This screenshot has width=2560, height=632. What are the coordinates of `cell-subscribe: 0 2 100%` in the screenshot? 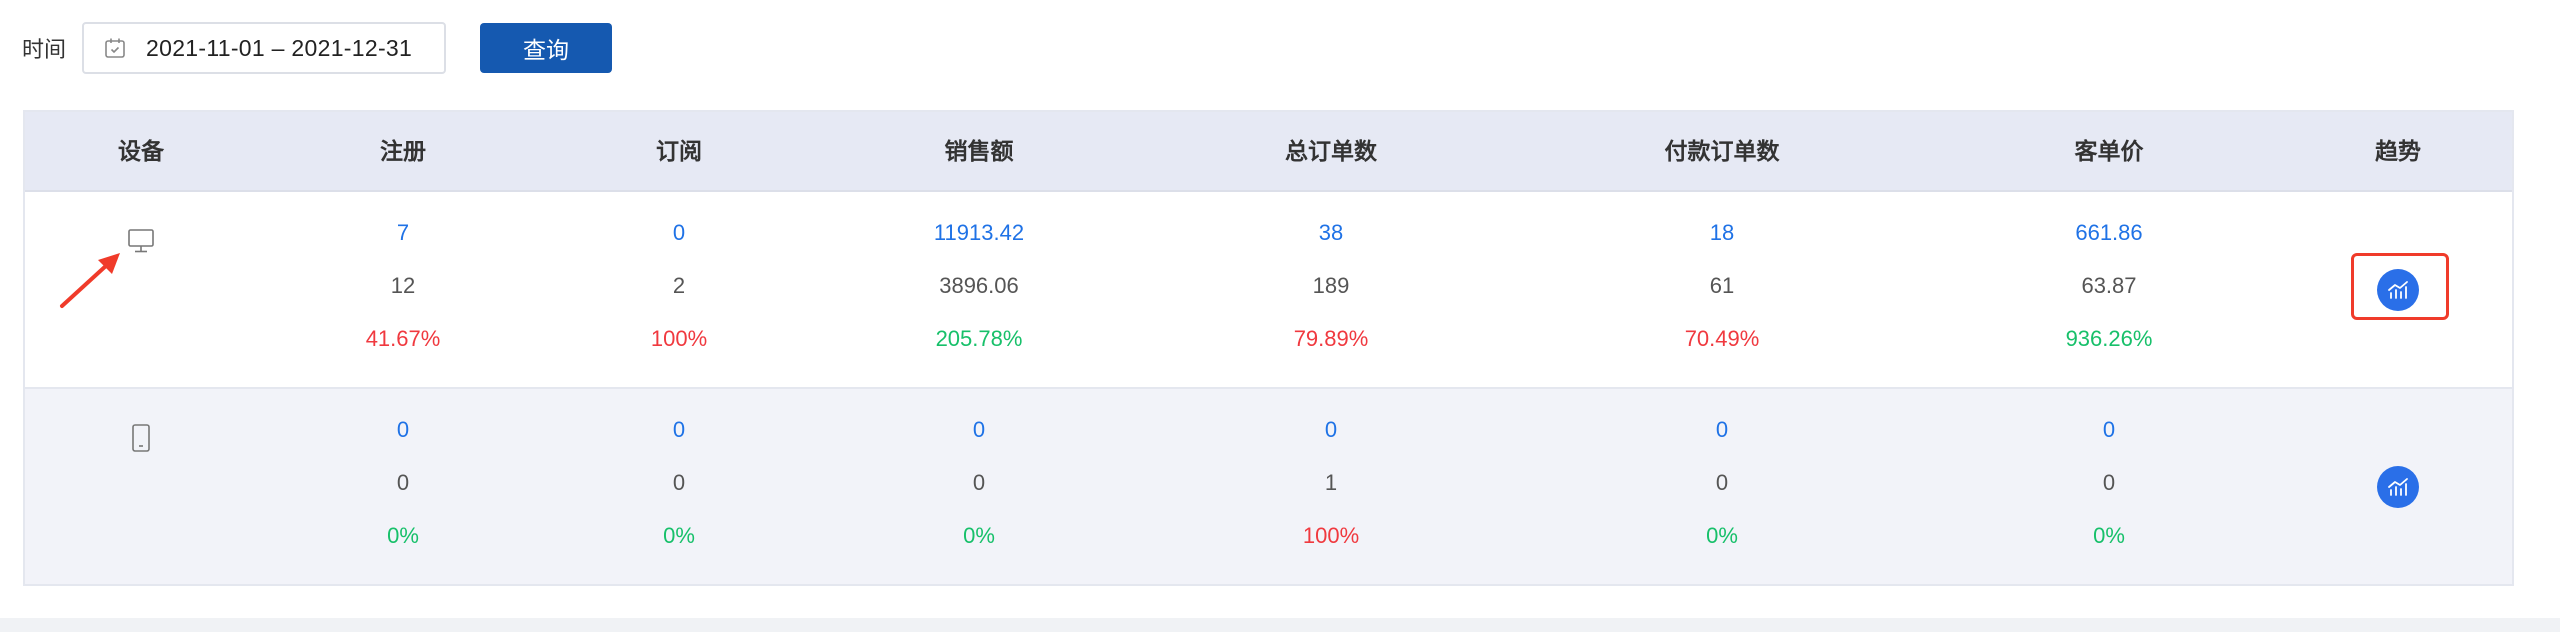 It's located at (679, 285).